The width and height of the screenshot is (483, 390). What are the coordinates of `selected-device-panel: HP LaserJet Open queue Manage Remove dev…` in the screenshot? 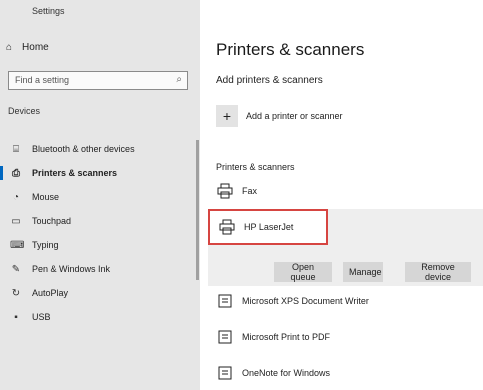 It's located at (345, 247).